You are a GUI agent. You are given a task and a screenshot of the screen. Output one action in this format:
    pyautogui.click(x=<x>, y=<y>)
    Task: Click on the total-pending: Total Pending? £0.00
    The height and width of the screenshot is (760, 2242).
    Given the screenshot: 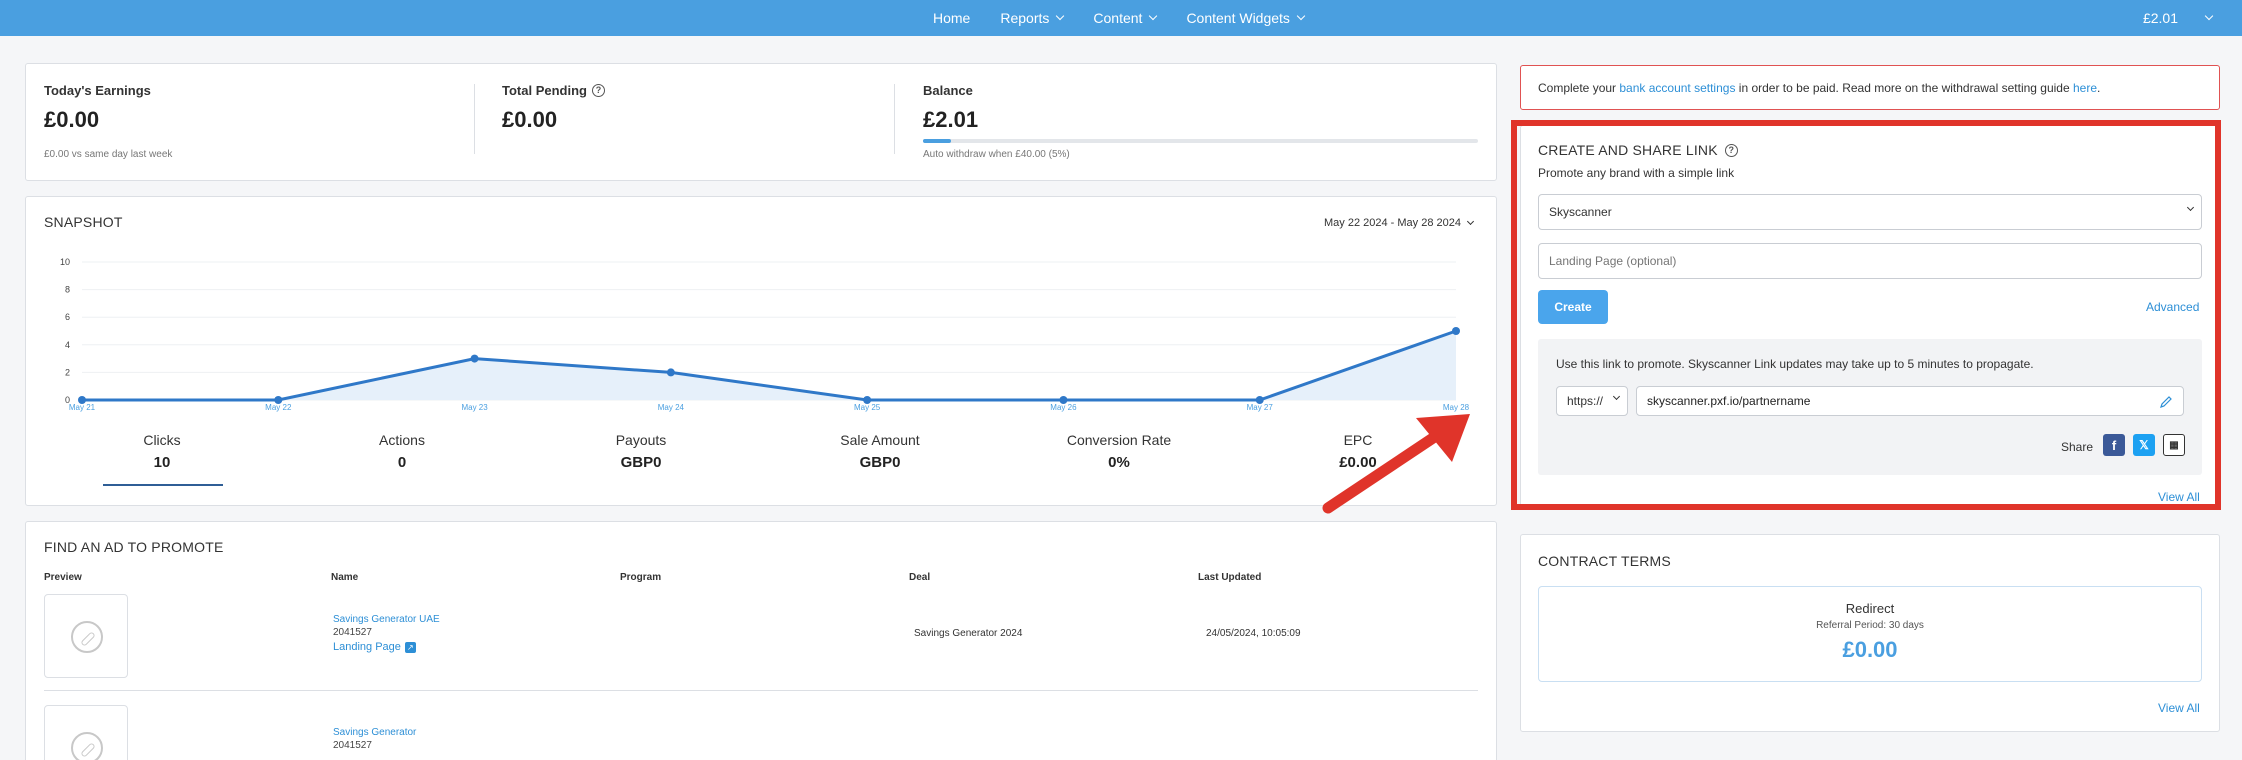 What is the action you would take?
    pyautogui.click(x=553, y=108)
    